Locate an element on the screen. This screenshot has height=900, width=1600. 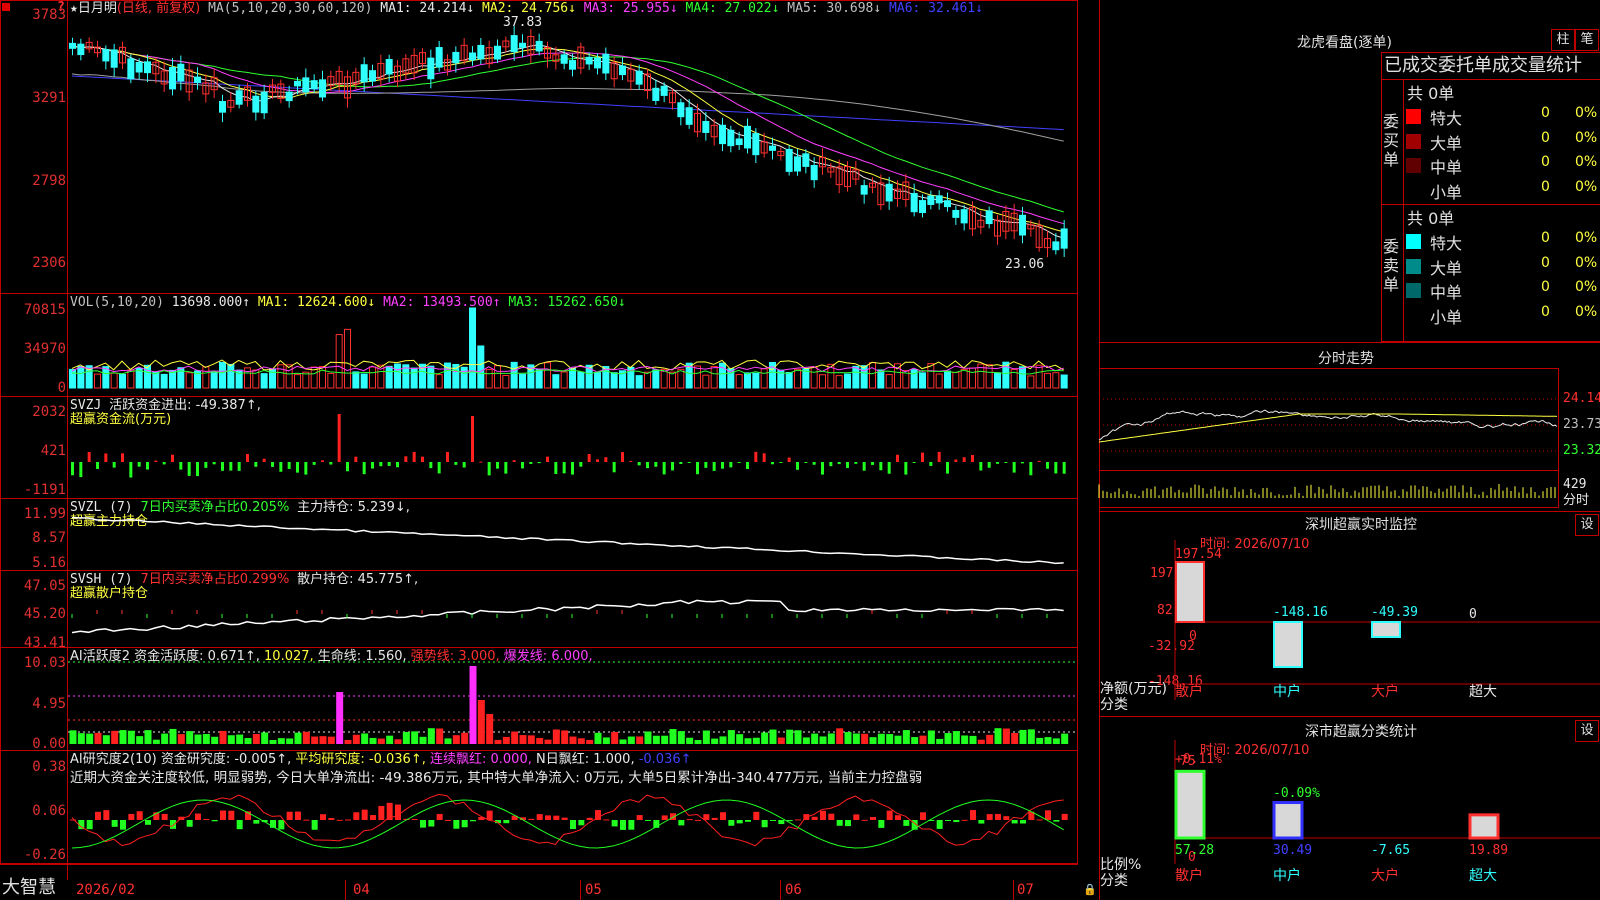
cls-category-label: 大户 is located at coordinates (1385, 875).